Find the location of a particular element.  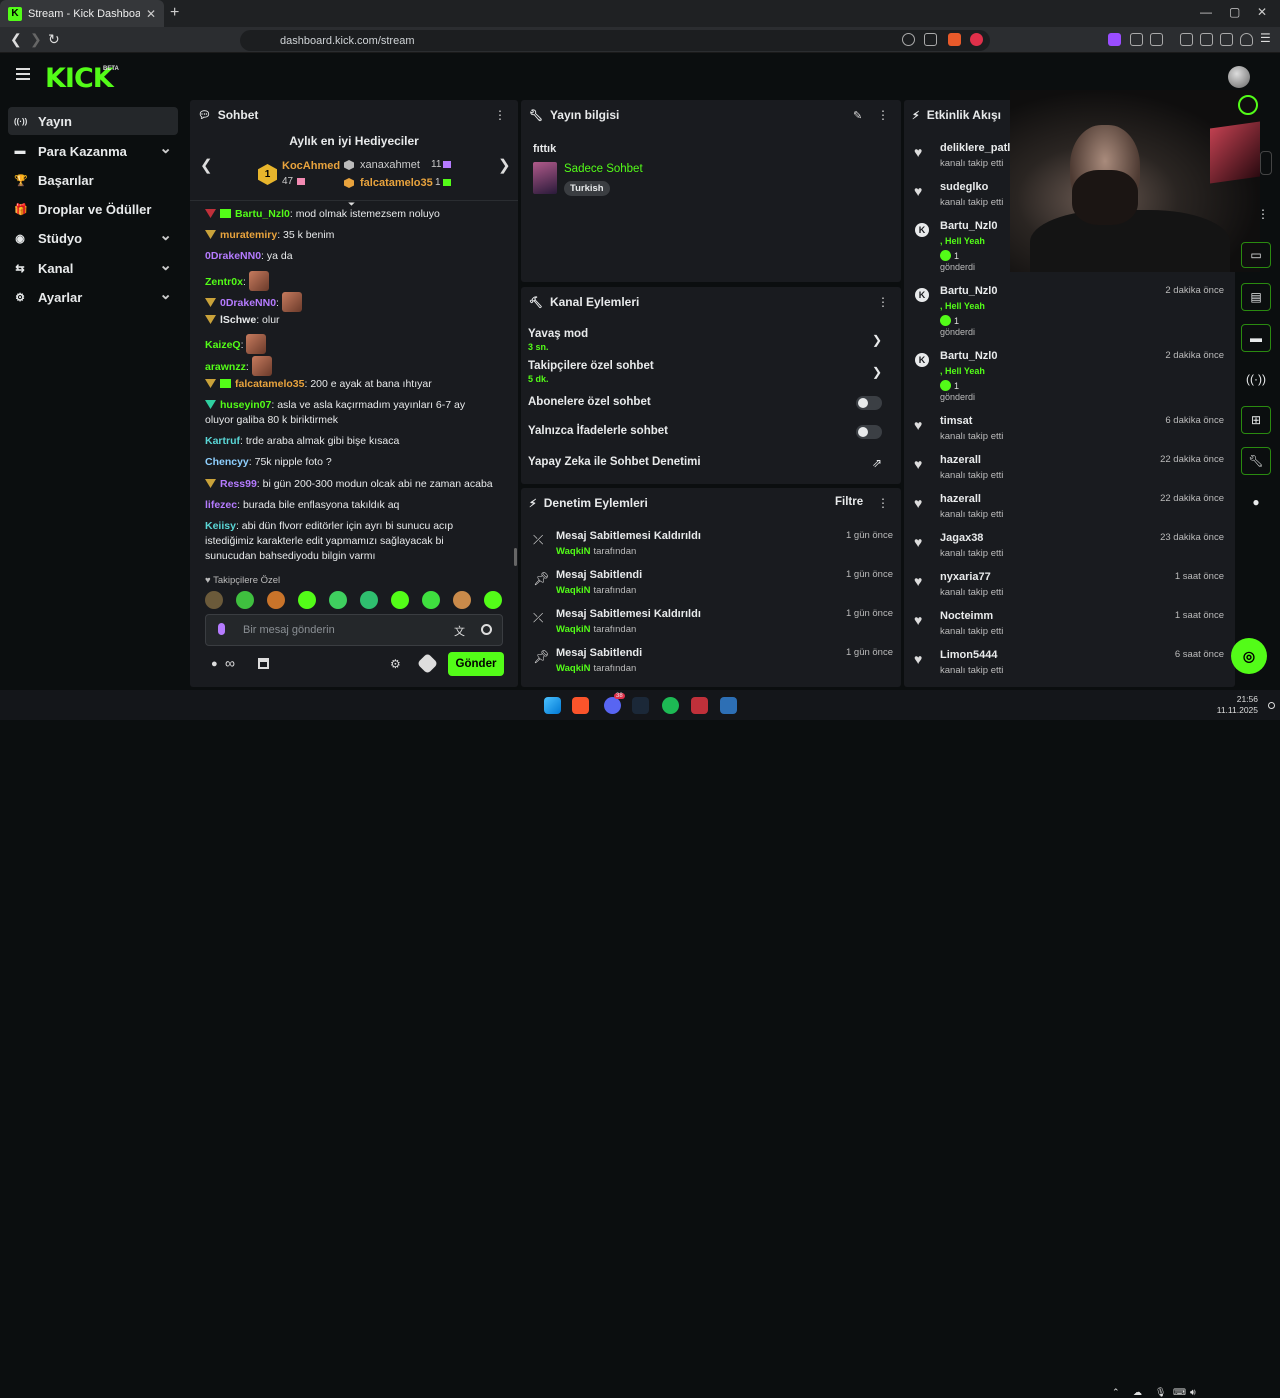

microphone-icon is located at coordinates (221, 629).